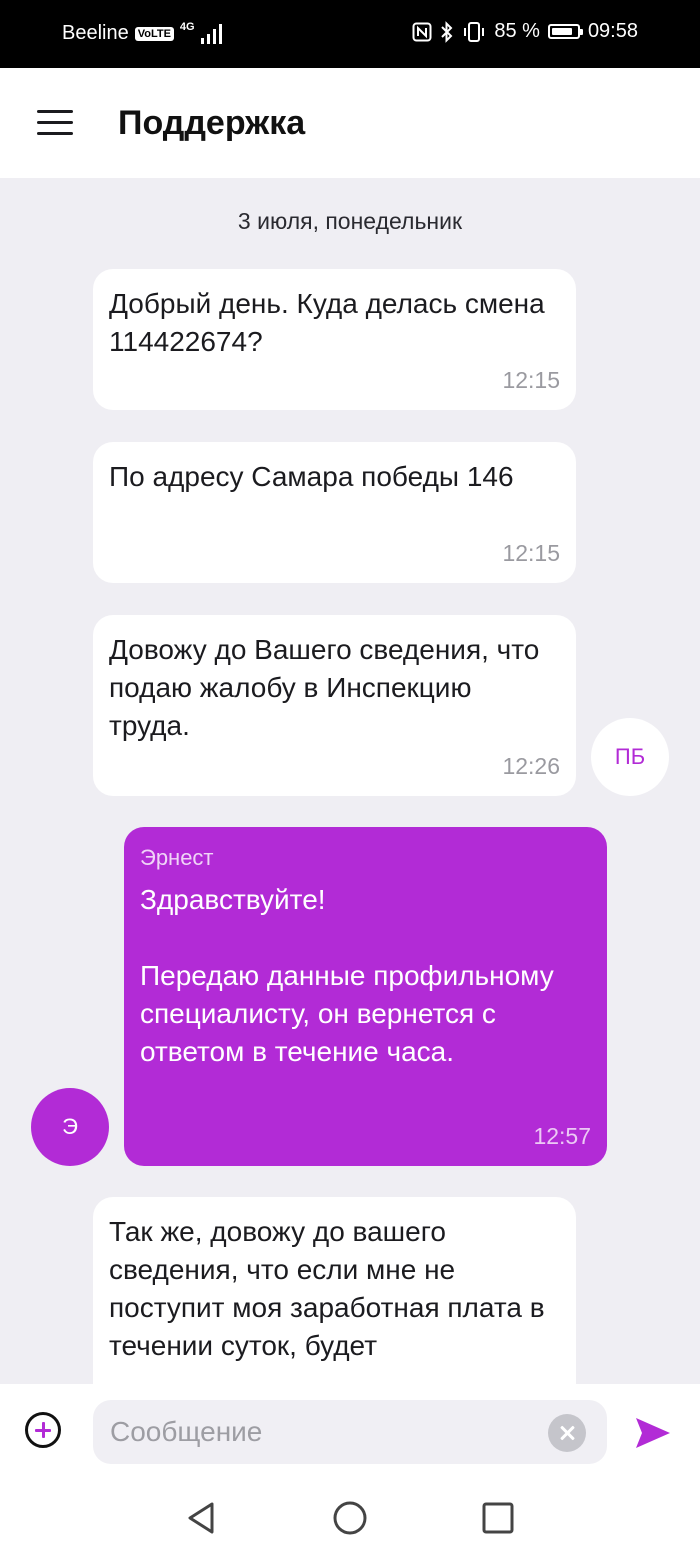 The width and height of the screenshot is (700, 1556). I want to click on message-time: 12:57, so click(562, 1136).